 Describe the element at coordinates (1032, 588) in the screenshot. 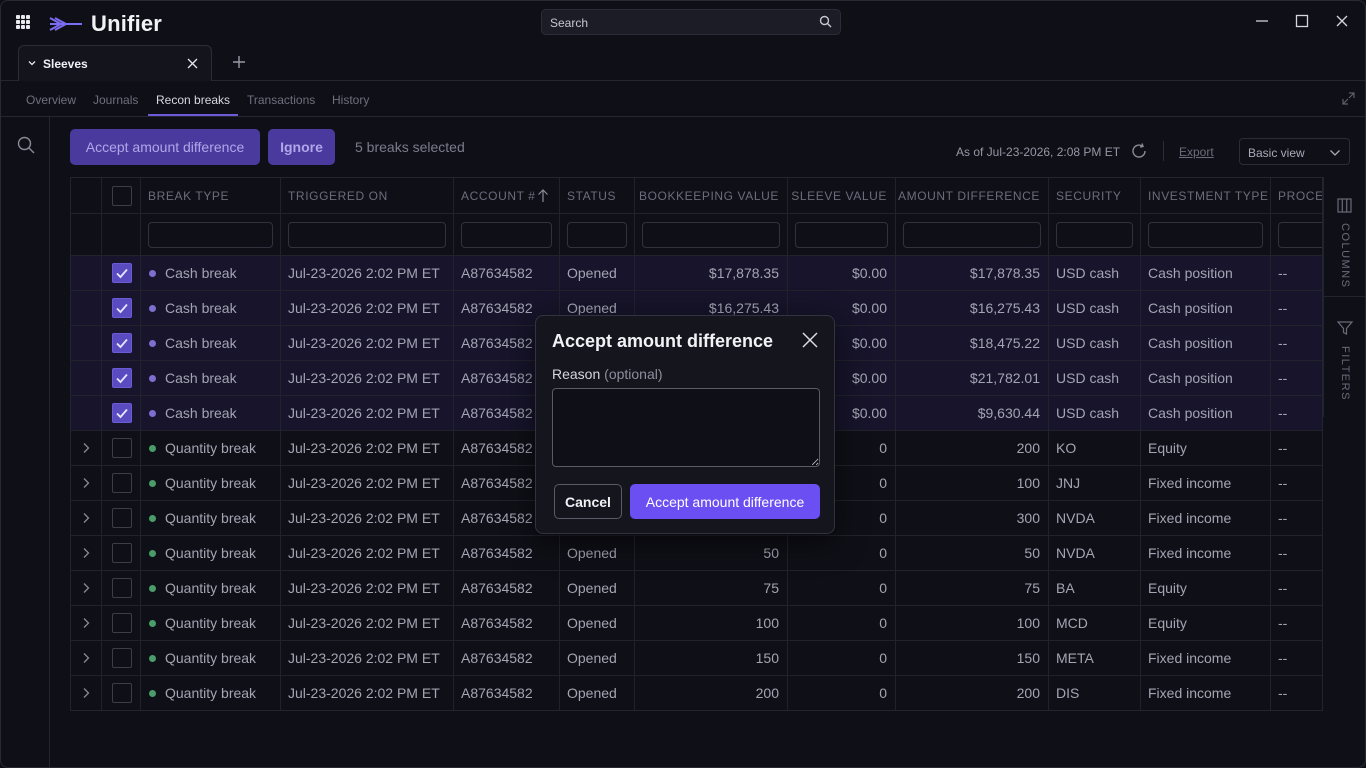

I see `cell-value: 75` at that location.